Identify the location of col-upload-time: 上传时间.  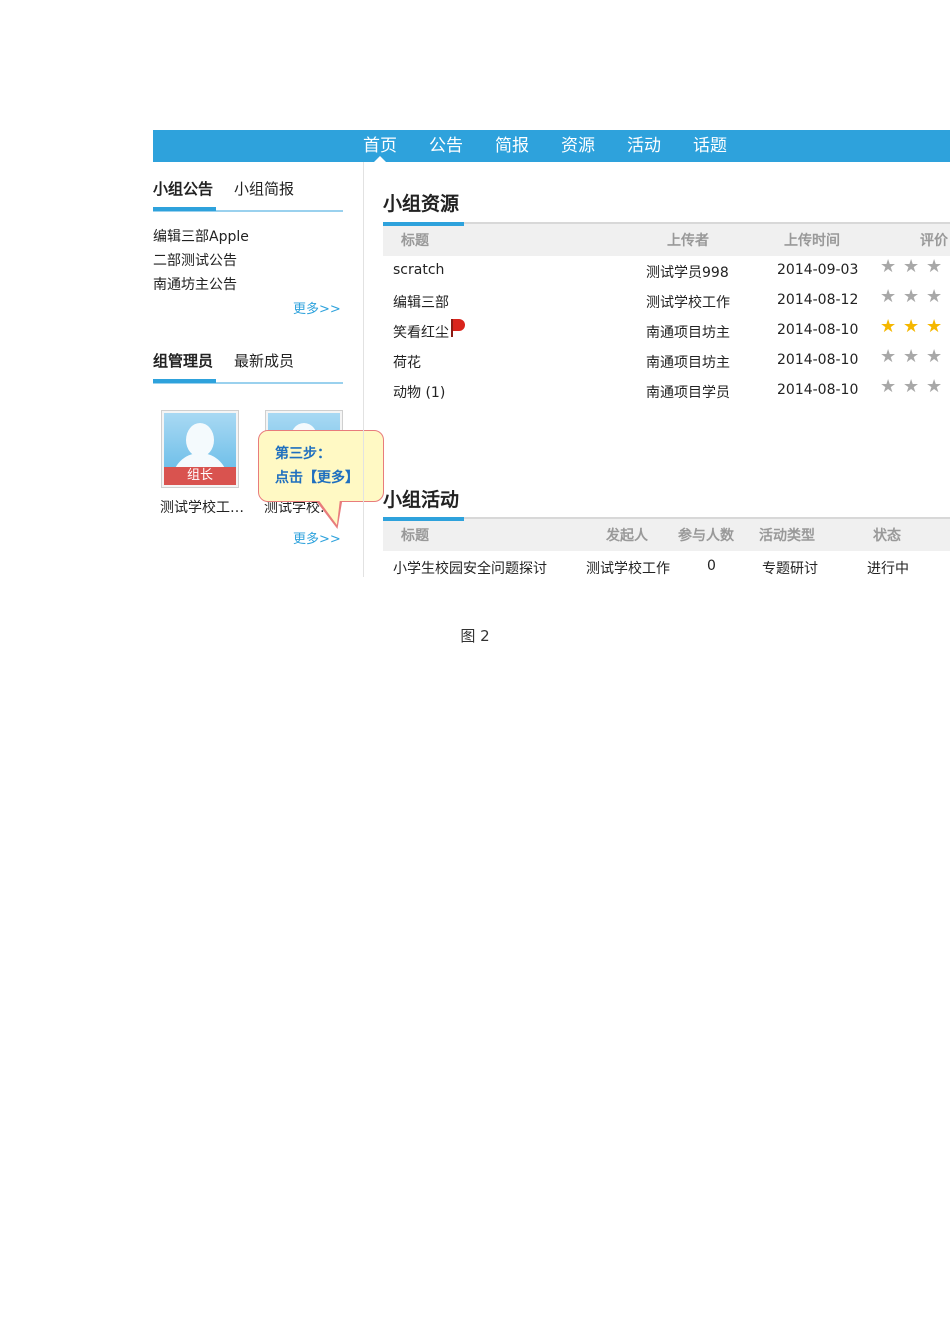
(812, 241).